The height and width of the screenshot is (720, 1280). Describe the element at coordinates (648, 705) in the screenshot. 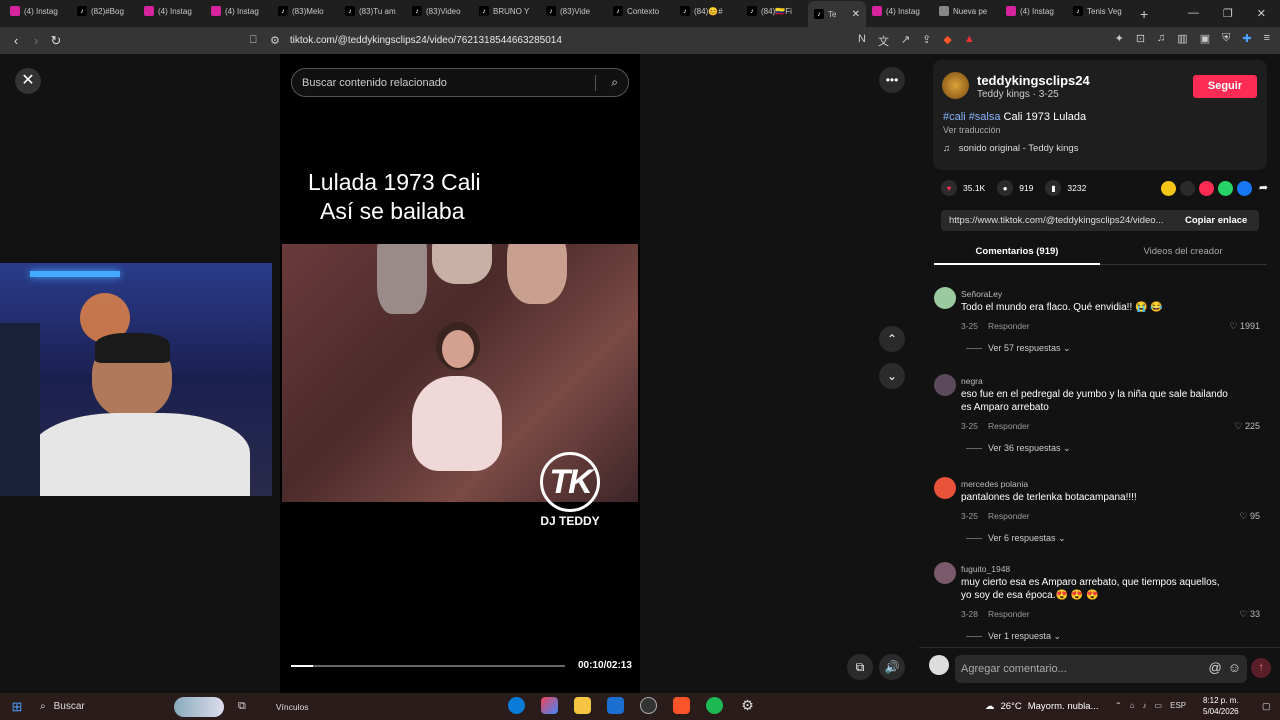

I see `obs-icon` at that location.